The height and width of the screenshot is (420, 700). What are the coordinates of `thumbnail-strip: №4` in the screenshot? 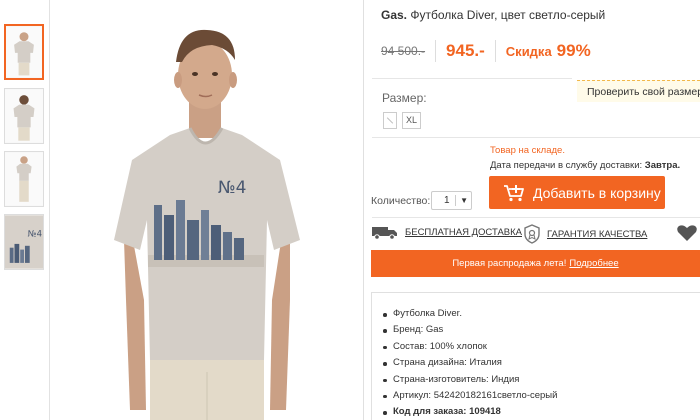 It's located at (25, 210).